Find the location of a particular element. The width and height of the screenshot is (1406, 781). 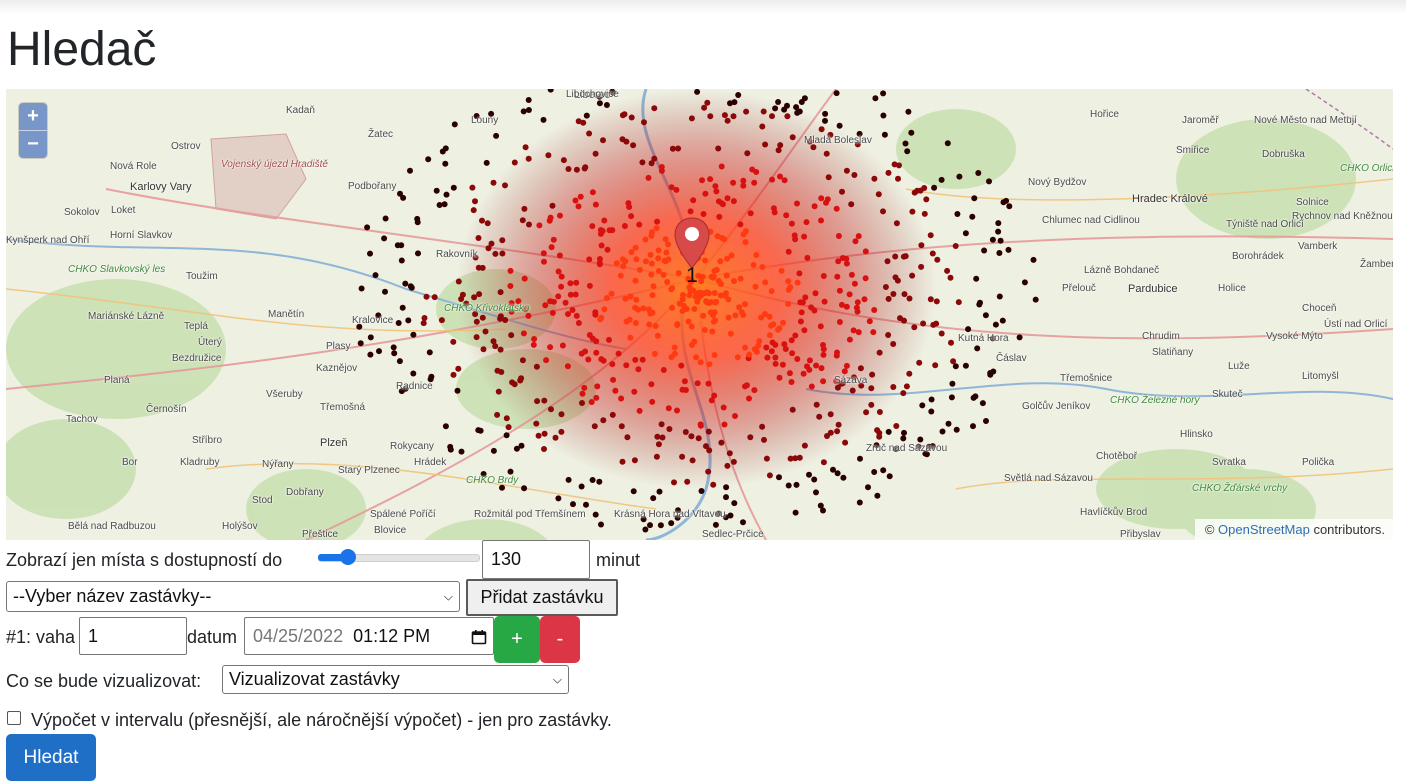

map-place-label: Stod is located at coordinates (262, 500).